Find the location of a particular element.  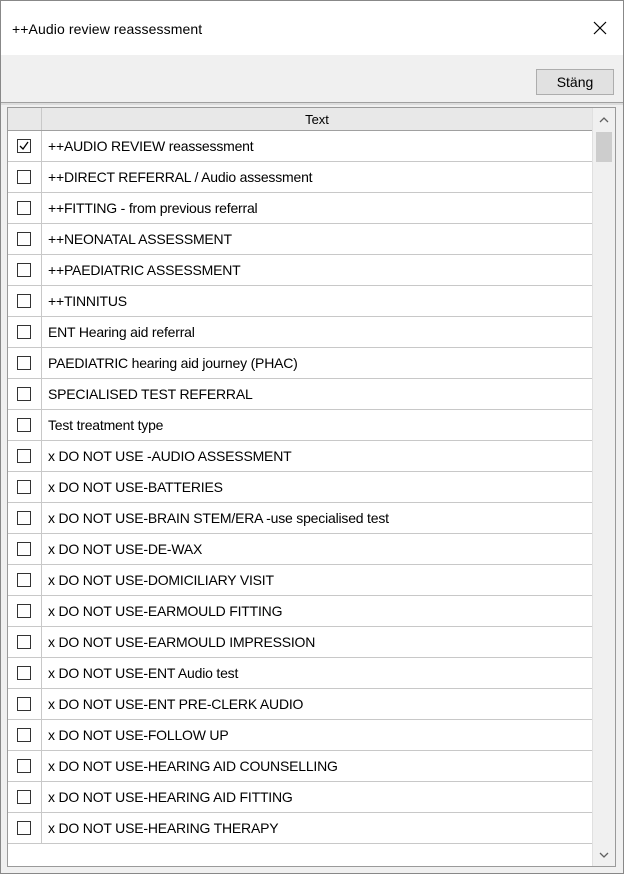

scroll-down-button is located at coordinates (604, 855).